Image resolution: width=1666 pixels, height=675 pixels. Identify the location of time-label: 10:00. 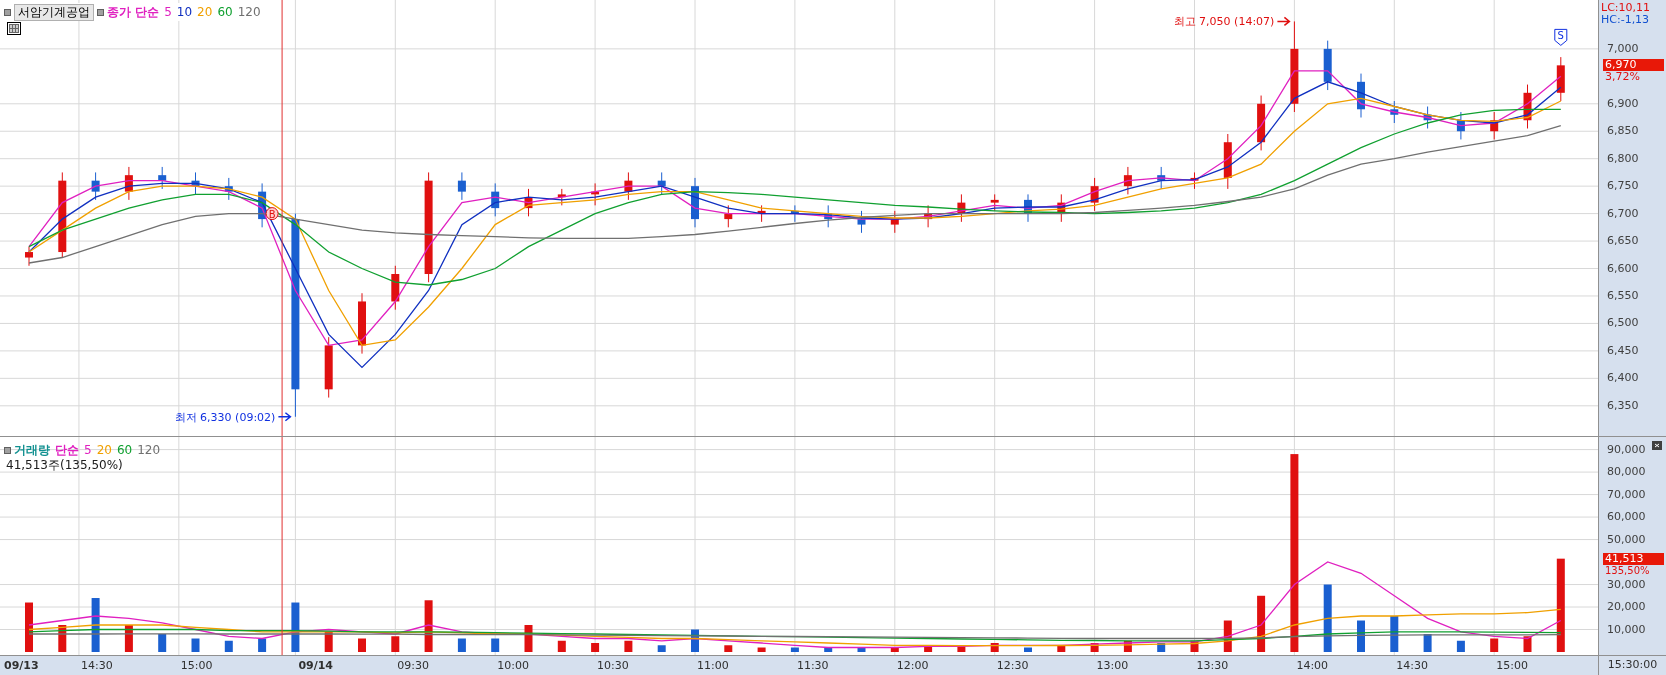
(513, 665).